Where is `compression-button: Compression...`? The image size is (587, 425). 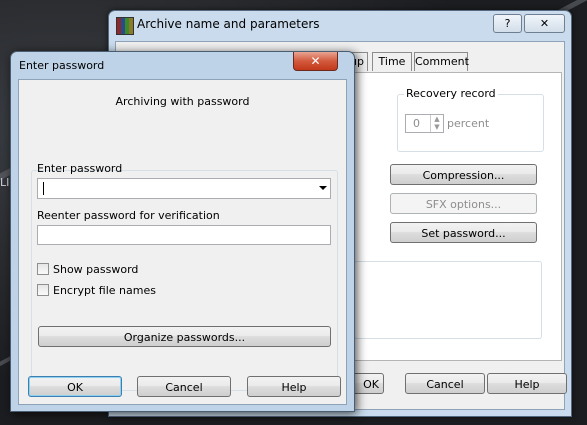
compression-button: Compression... is located at coordinates (463, 174).